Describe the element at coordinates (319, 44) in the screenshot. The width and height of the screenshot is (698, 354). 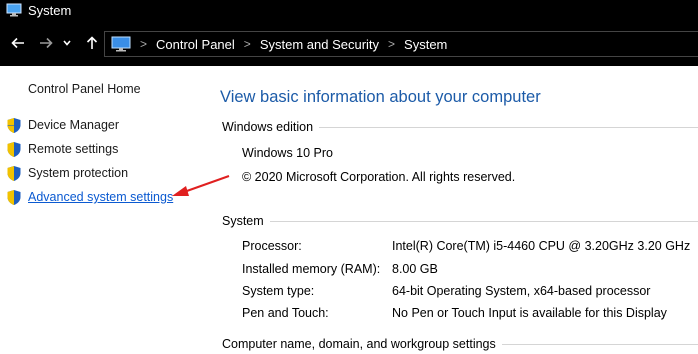
I see `breadcrumb-system-and-security: System and Security` at that location.